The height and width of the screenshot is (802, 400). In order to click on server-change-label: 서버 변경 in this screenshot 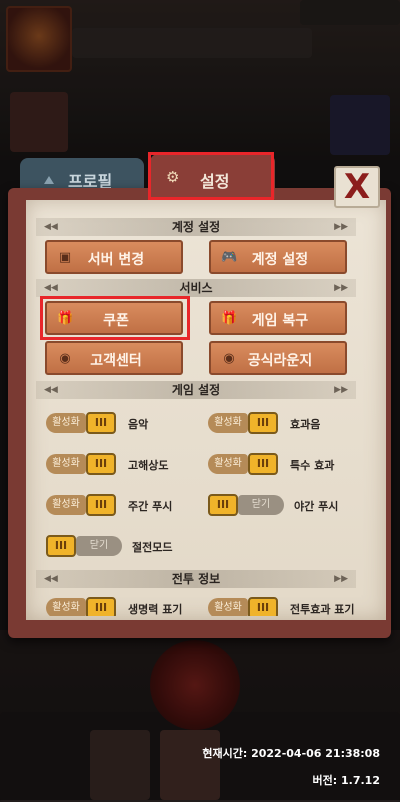, I will do `click(116, 260)`.